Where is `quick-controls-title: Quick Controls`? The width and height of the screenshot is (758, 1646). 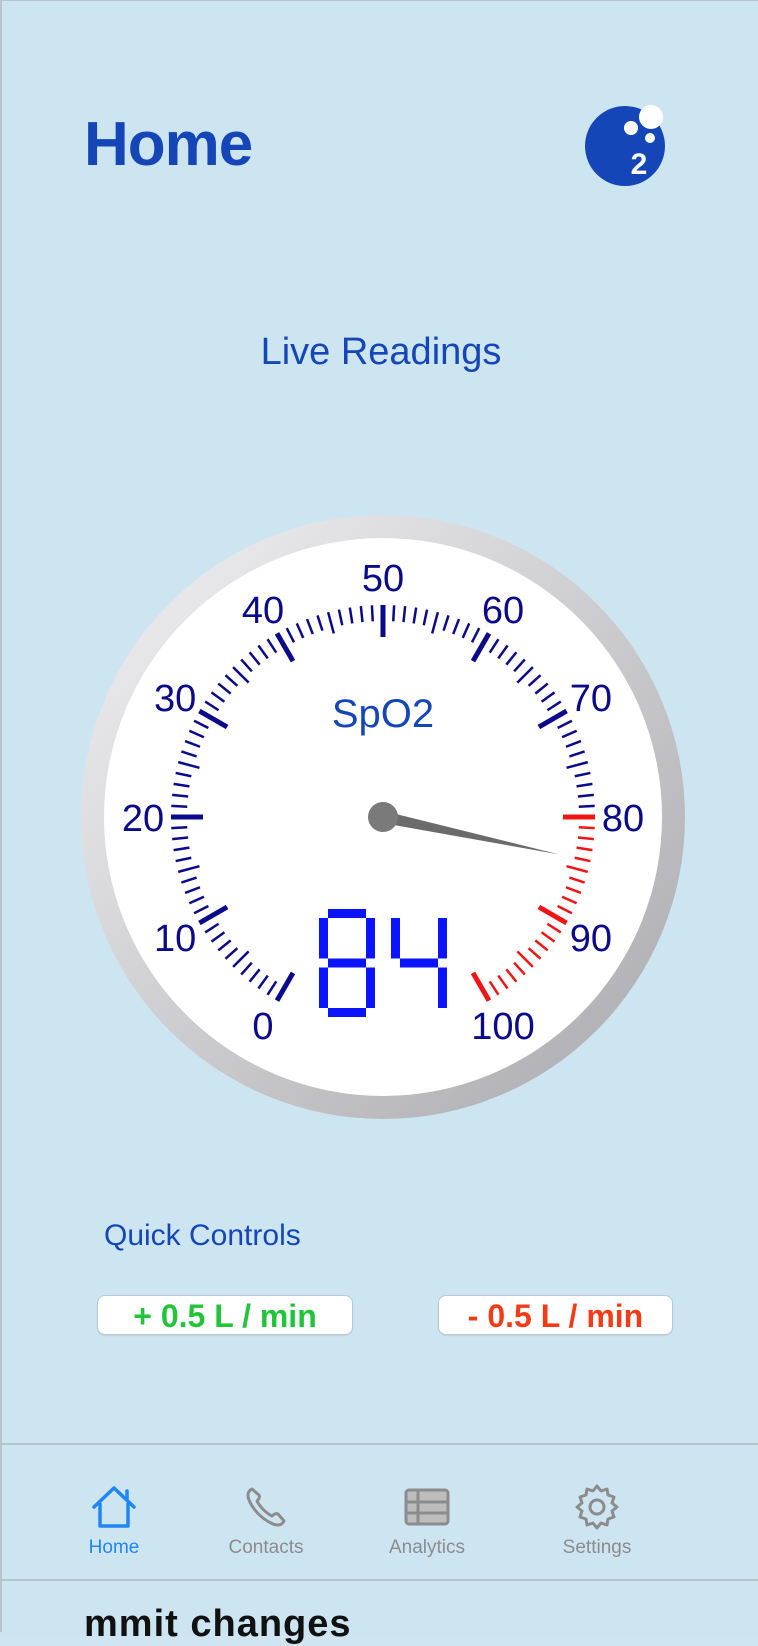 quick-controls-title: Quick Controls is located at coordinates (202, 1235).